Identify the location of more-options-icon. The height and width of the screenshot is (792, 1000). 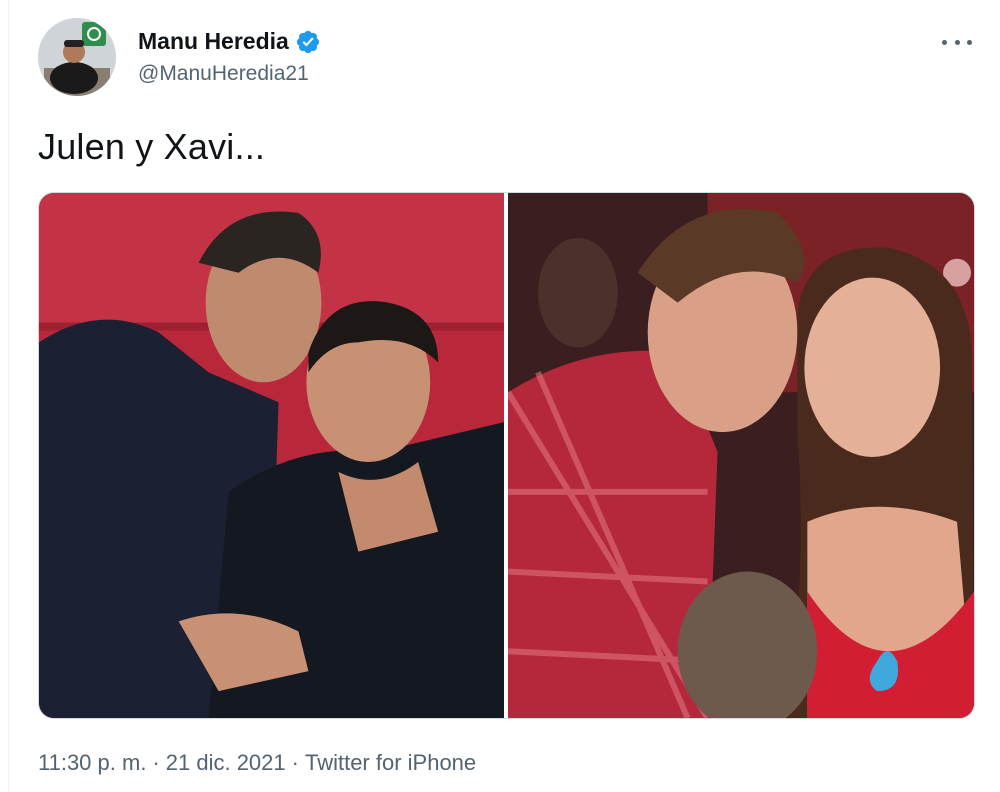
(957, 42).